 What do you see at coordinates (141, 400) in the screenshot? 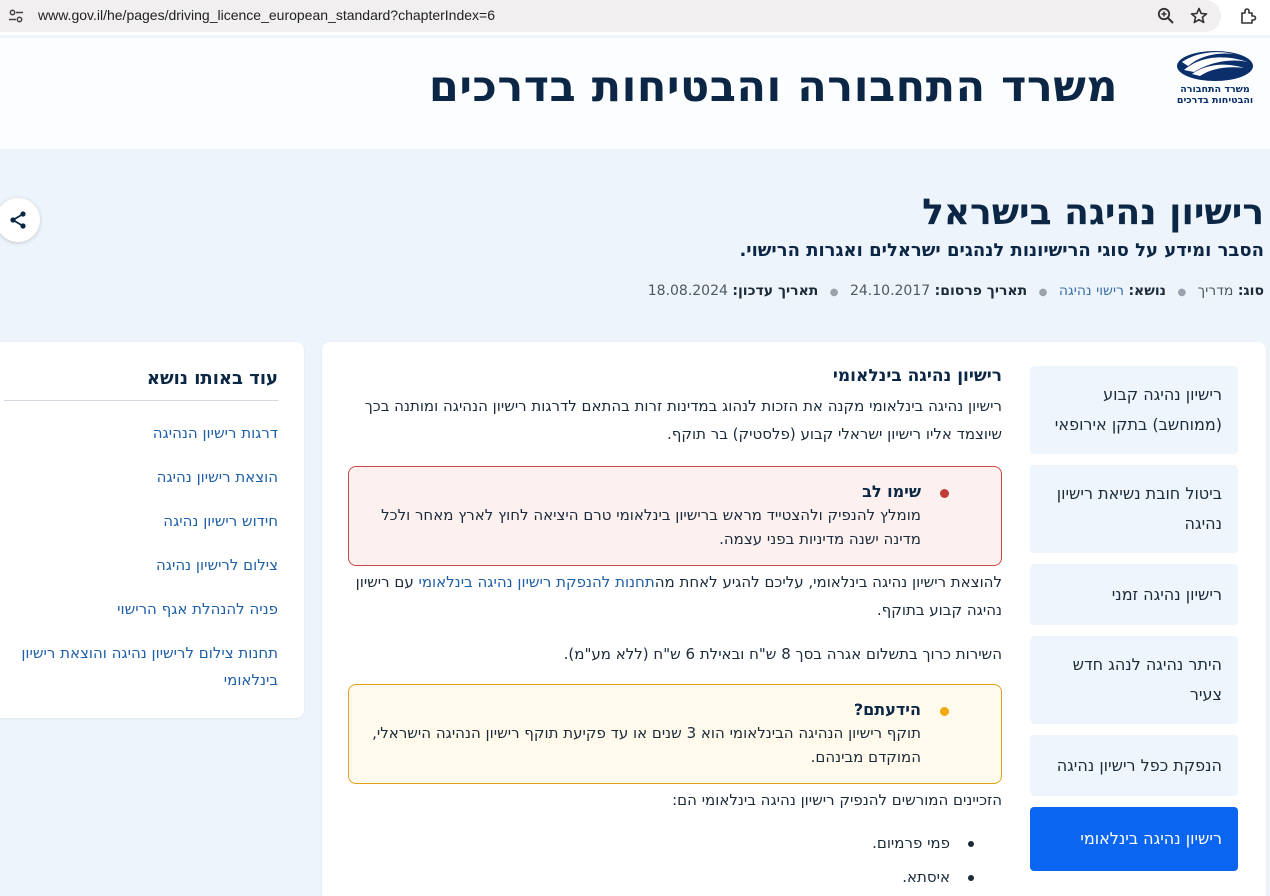
I see `divider` at bounding box center [141, 400].